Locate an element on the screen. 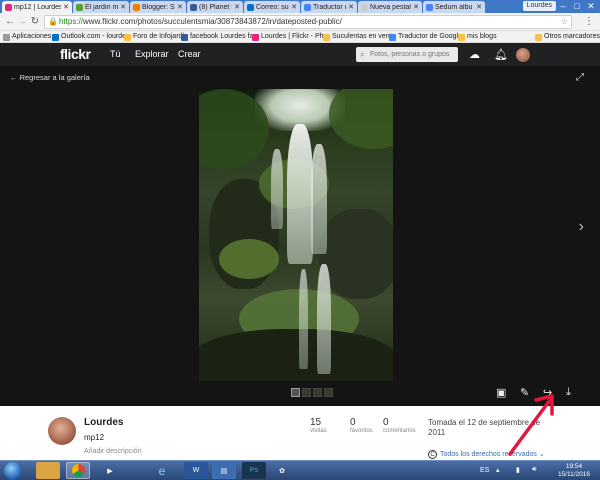 The height and width of the screenshot is (480, 600). tab-flickr: mp12 | Lourdes ✕ is located at coordinates (37, 7).